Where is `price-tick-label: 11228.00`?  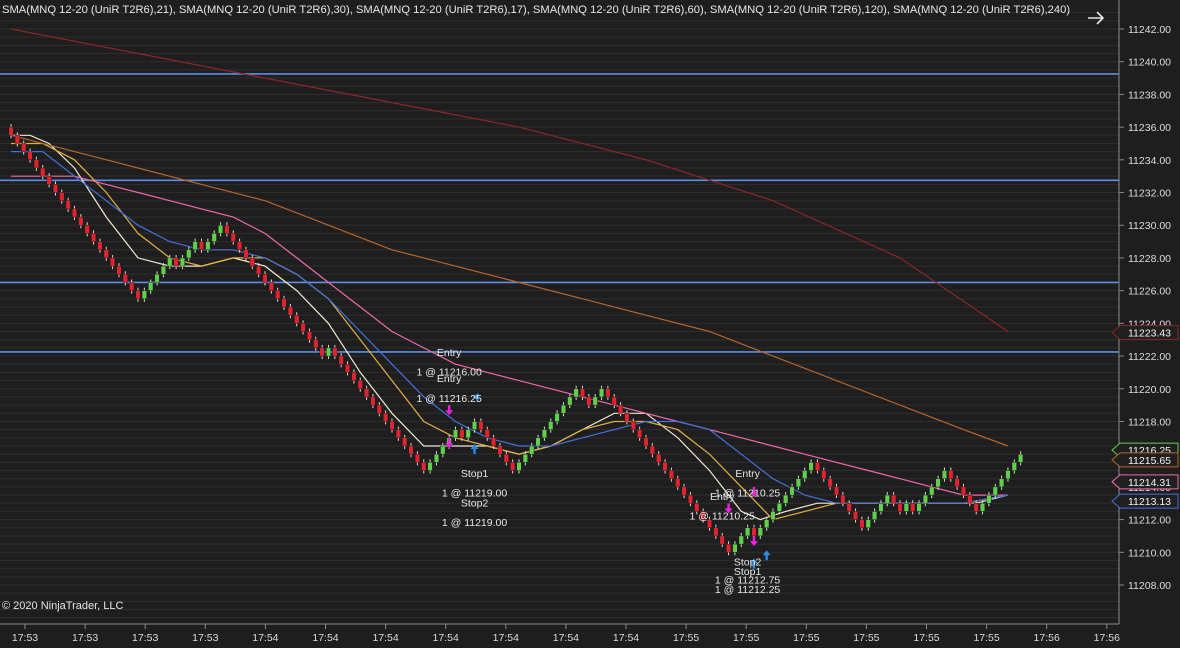
price-tick-label: 11228.00 is located at coordinates (1149, 259).